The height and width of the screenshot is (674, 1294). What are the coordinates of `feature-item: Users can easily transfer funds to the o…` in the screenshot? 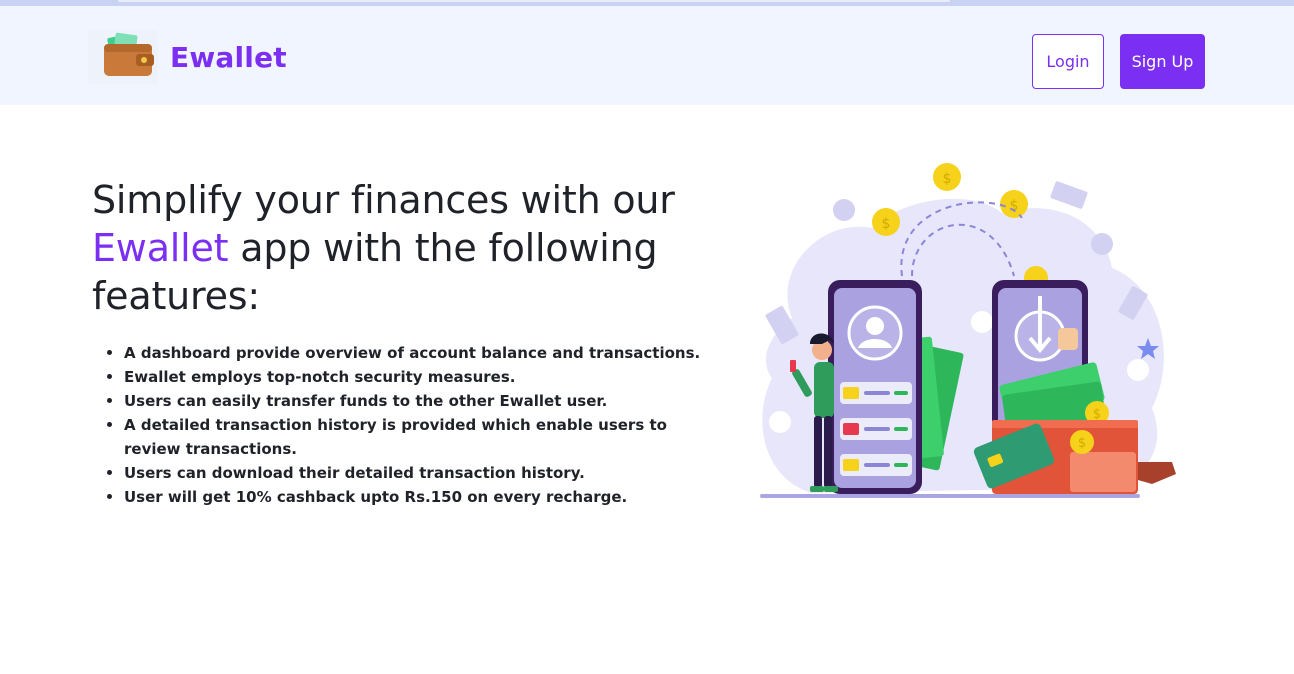 It's located at (404, 401).